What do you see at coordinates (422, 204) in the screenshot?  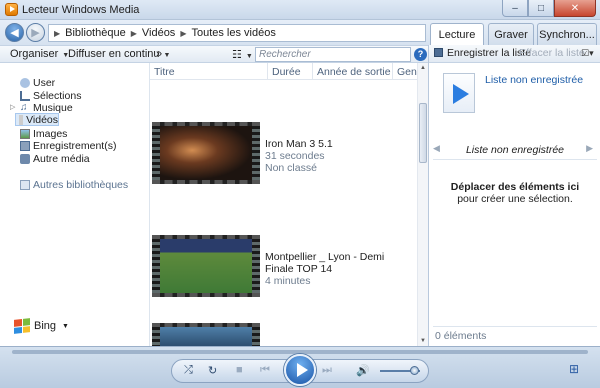 I see `scrollbar: ▲ ▼` at bounding box center [422, 204].